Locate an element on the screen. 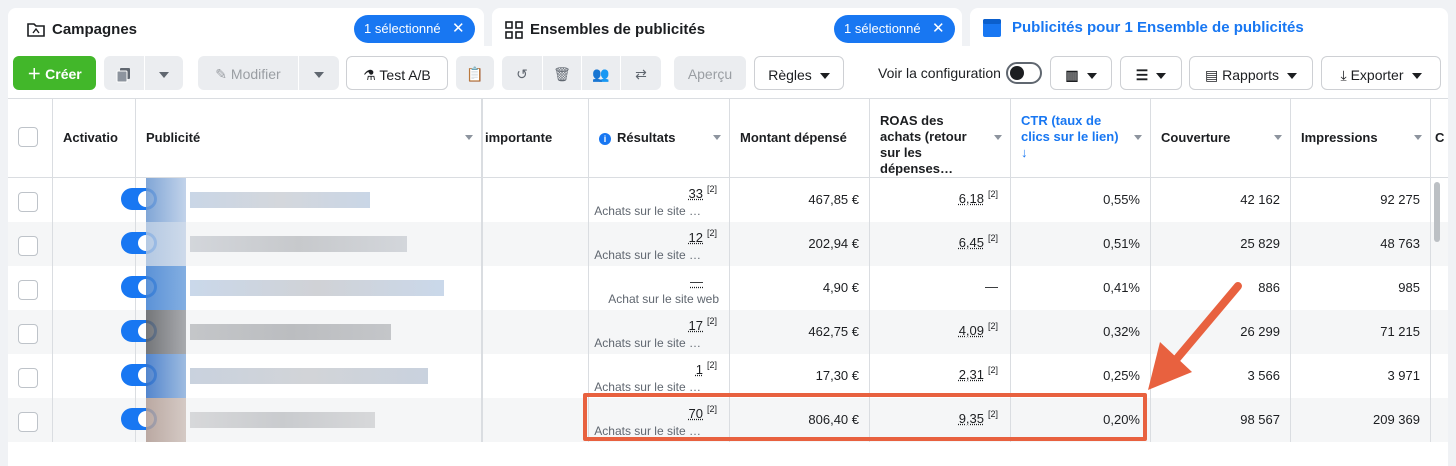 The width and height of the screenshot is (1456, 466). undo-button: ↺ is located at coordinates (522, 73).